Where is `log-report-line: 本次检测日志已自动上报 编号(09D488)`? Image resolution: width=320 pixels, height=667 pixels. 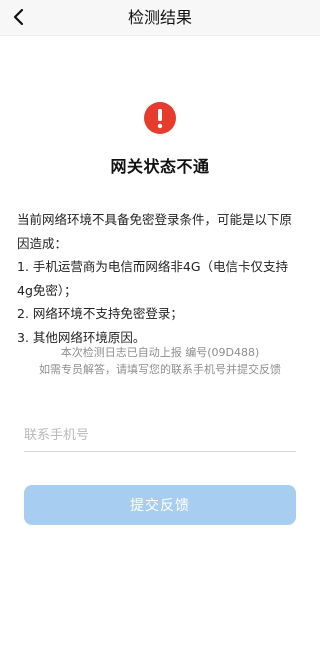 log-report-line: 本次检测日志已自动上报 编号(09D488) is located at coordinates (160, 352).